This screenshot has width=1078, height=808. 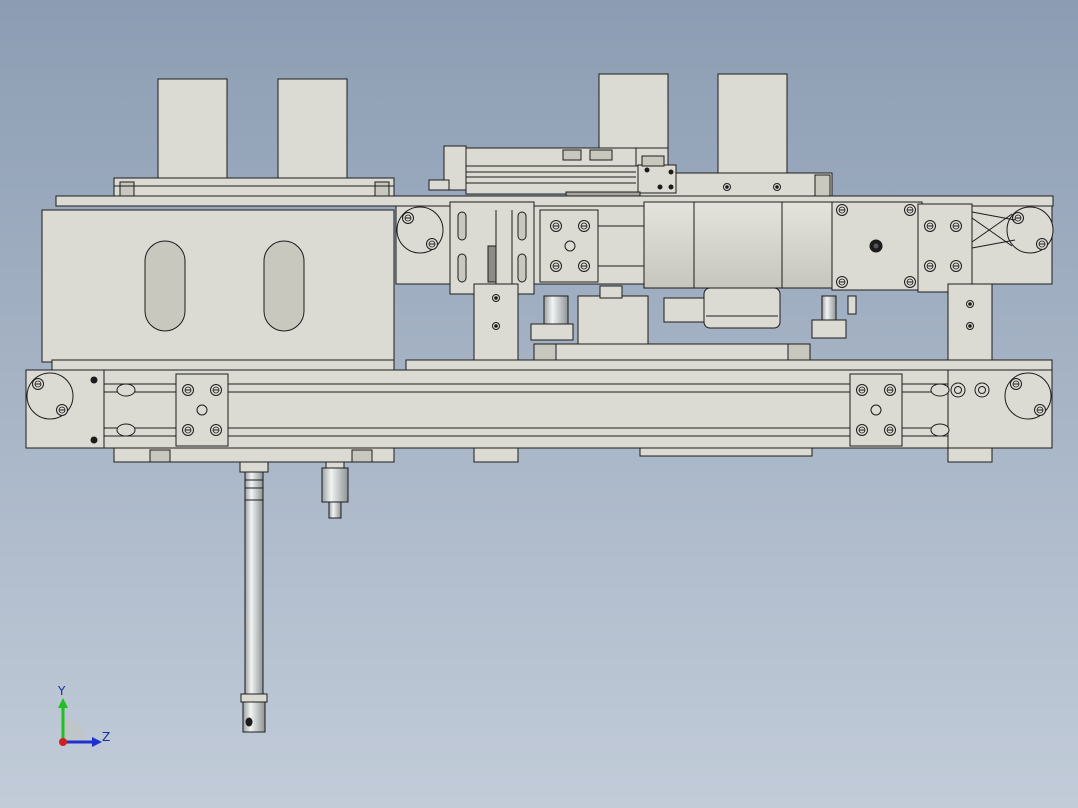 What do you see at coordinates (463, 455) in the screenshot?
I see `lower-left-feet` at bounding box center [463, 455].